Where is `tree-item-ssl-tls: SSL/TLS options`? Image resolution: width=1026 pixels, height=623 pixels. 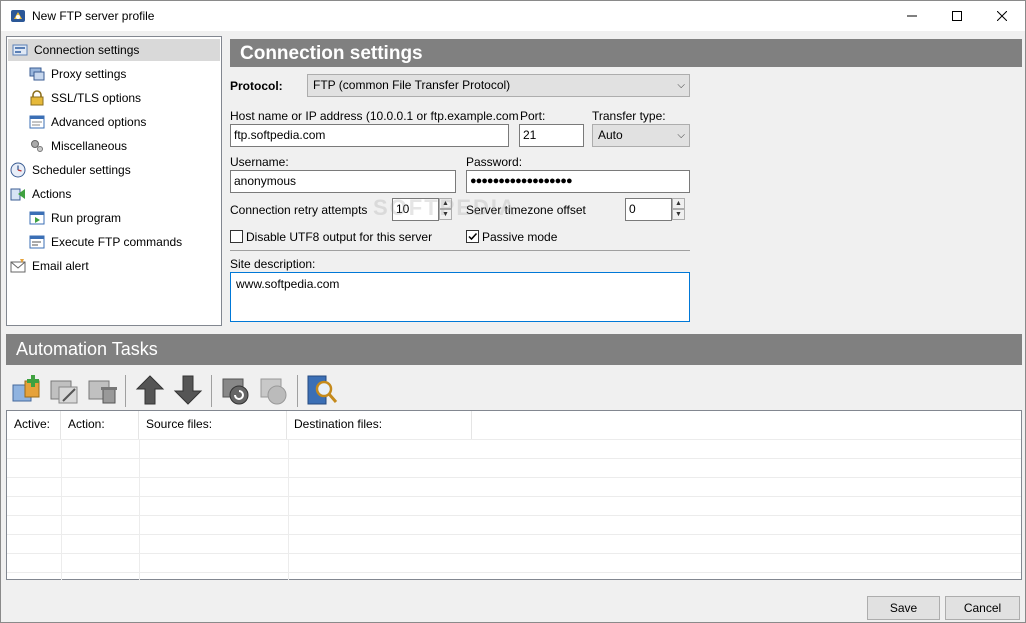
tree-item-ssl-tls: SSL/TLS options is located at coordinates (85, 98).